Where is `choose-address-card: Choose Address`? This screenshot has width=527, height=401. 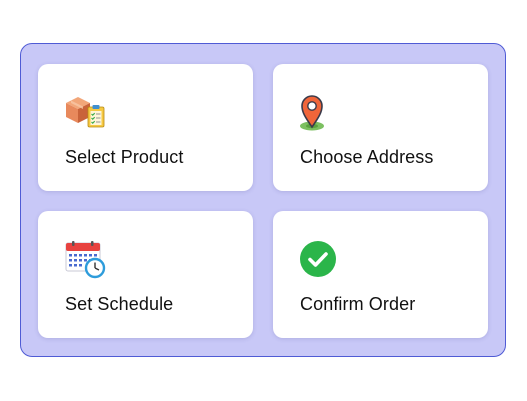
choose-address-card: Choose Address is located at coordinates (380, 127).